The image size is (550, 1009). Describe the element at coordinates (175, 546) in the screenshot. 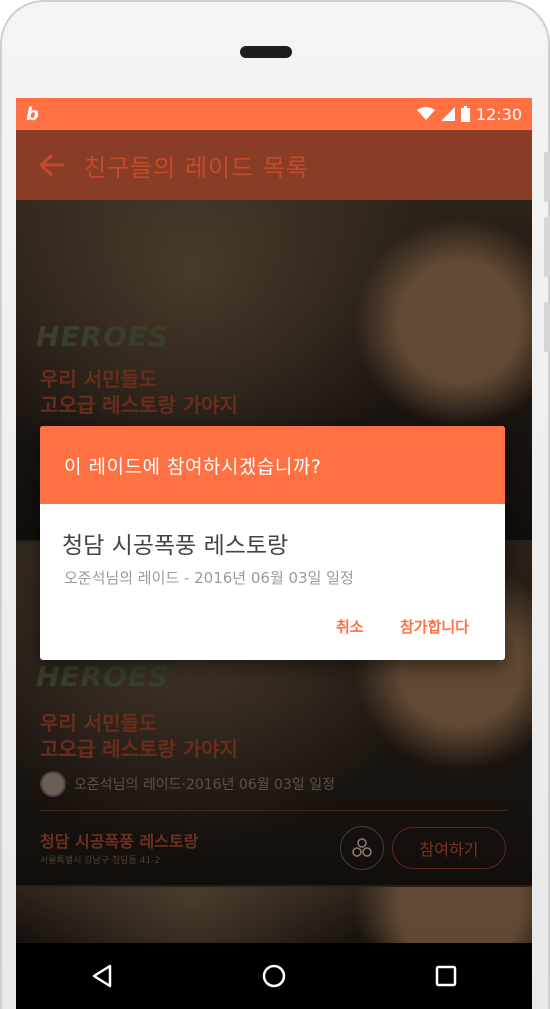

I see `dialog-place-name: 청담 시공폭풍 레스토랑` at that location.